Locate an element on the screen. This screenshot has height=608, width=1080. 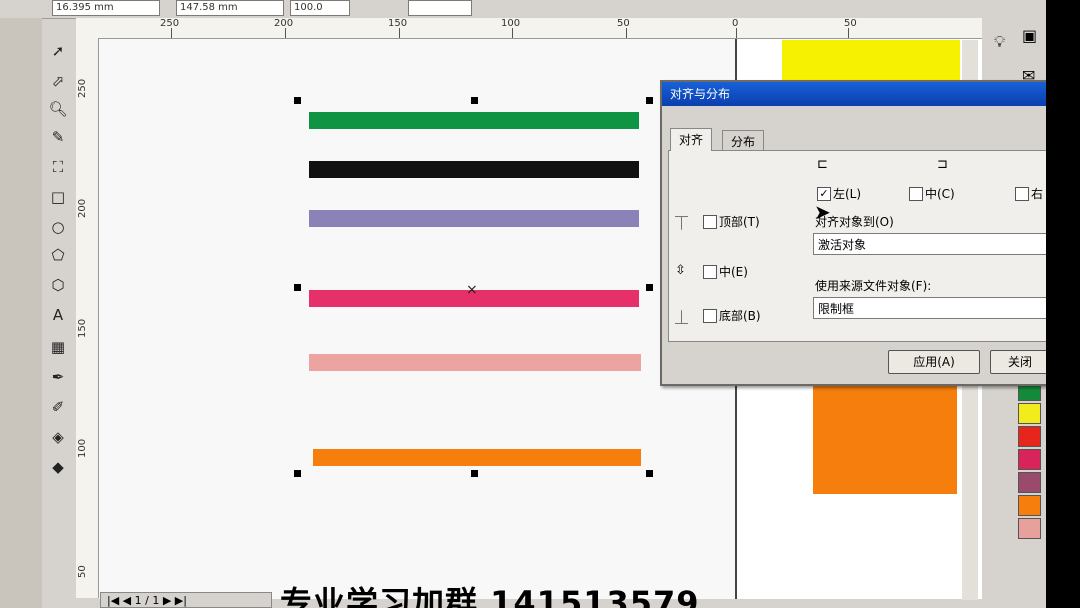
fill-tool-icon: ◈ is located at coordinates (58, 437).